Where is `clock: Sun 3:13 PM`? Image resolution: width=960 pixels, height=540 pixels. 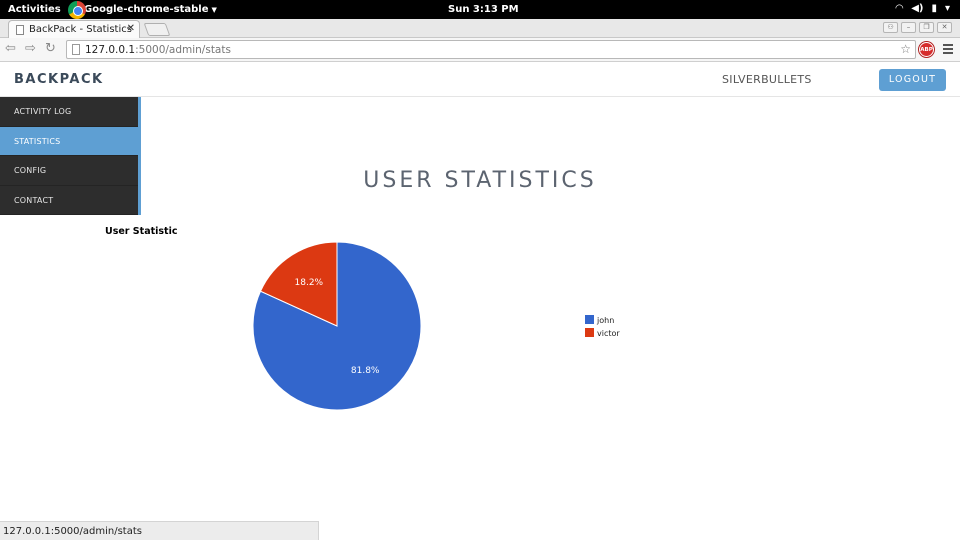
clock: Sun 3:13 PM is located at coordinates (483, 9).